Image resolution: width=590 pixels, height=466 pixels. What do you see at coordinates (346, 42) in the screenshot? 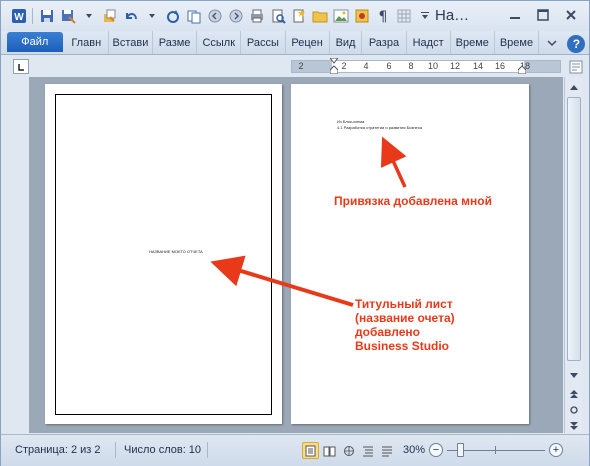
I see `tab-view: Вид` at bounding box center [346, 42].